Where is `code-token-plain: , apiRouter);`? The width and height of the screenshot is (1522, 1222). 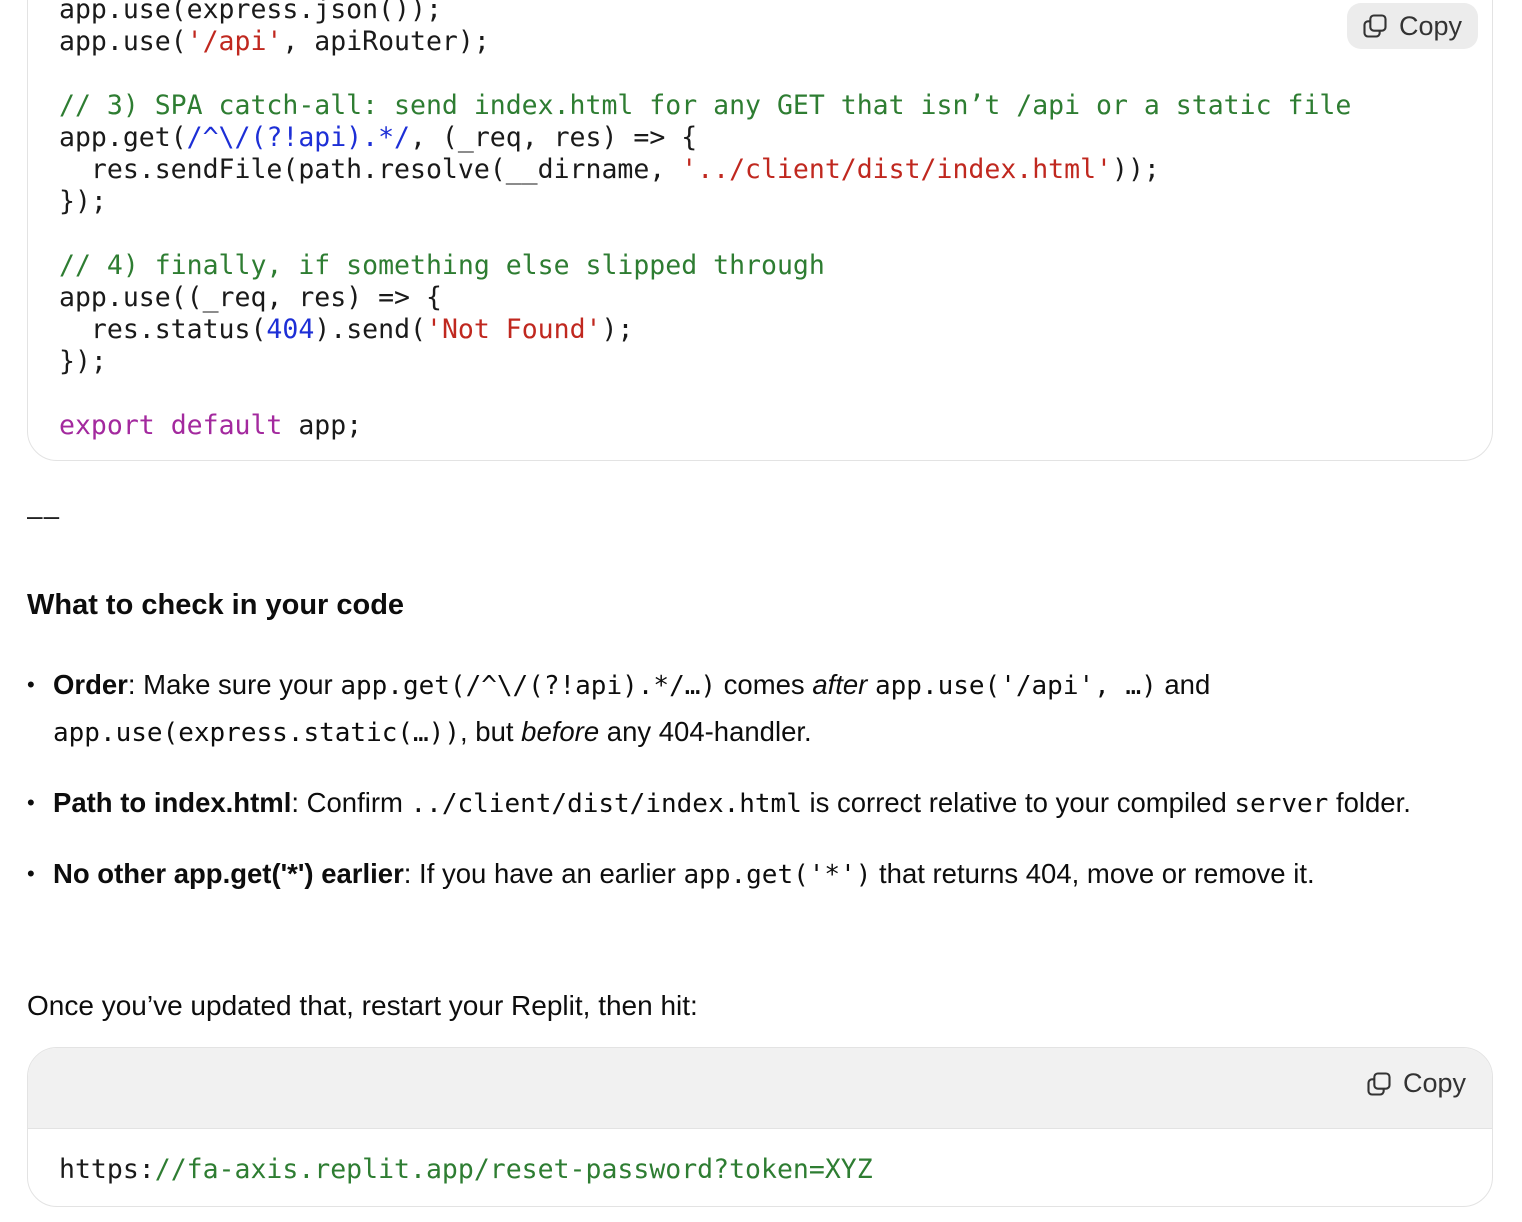
code-token-plain: , apiRouter); is located at coordinates (386, 41).